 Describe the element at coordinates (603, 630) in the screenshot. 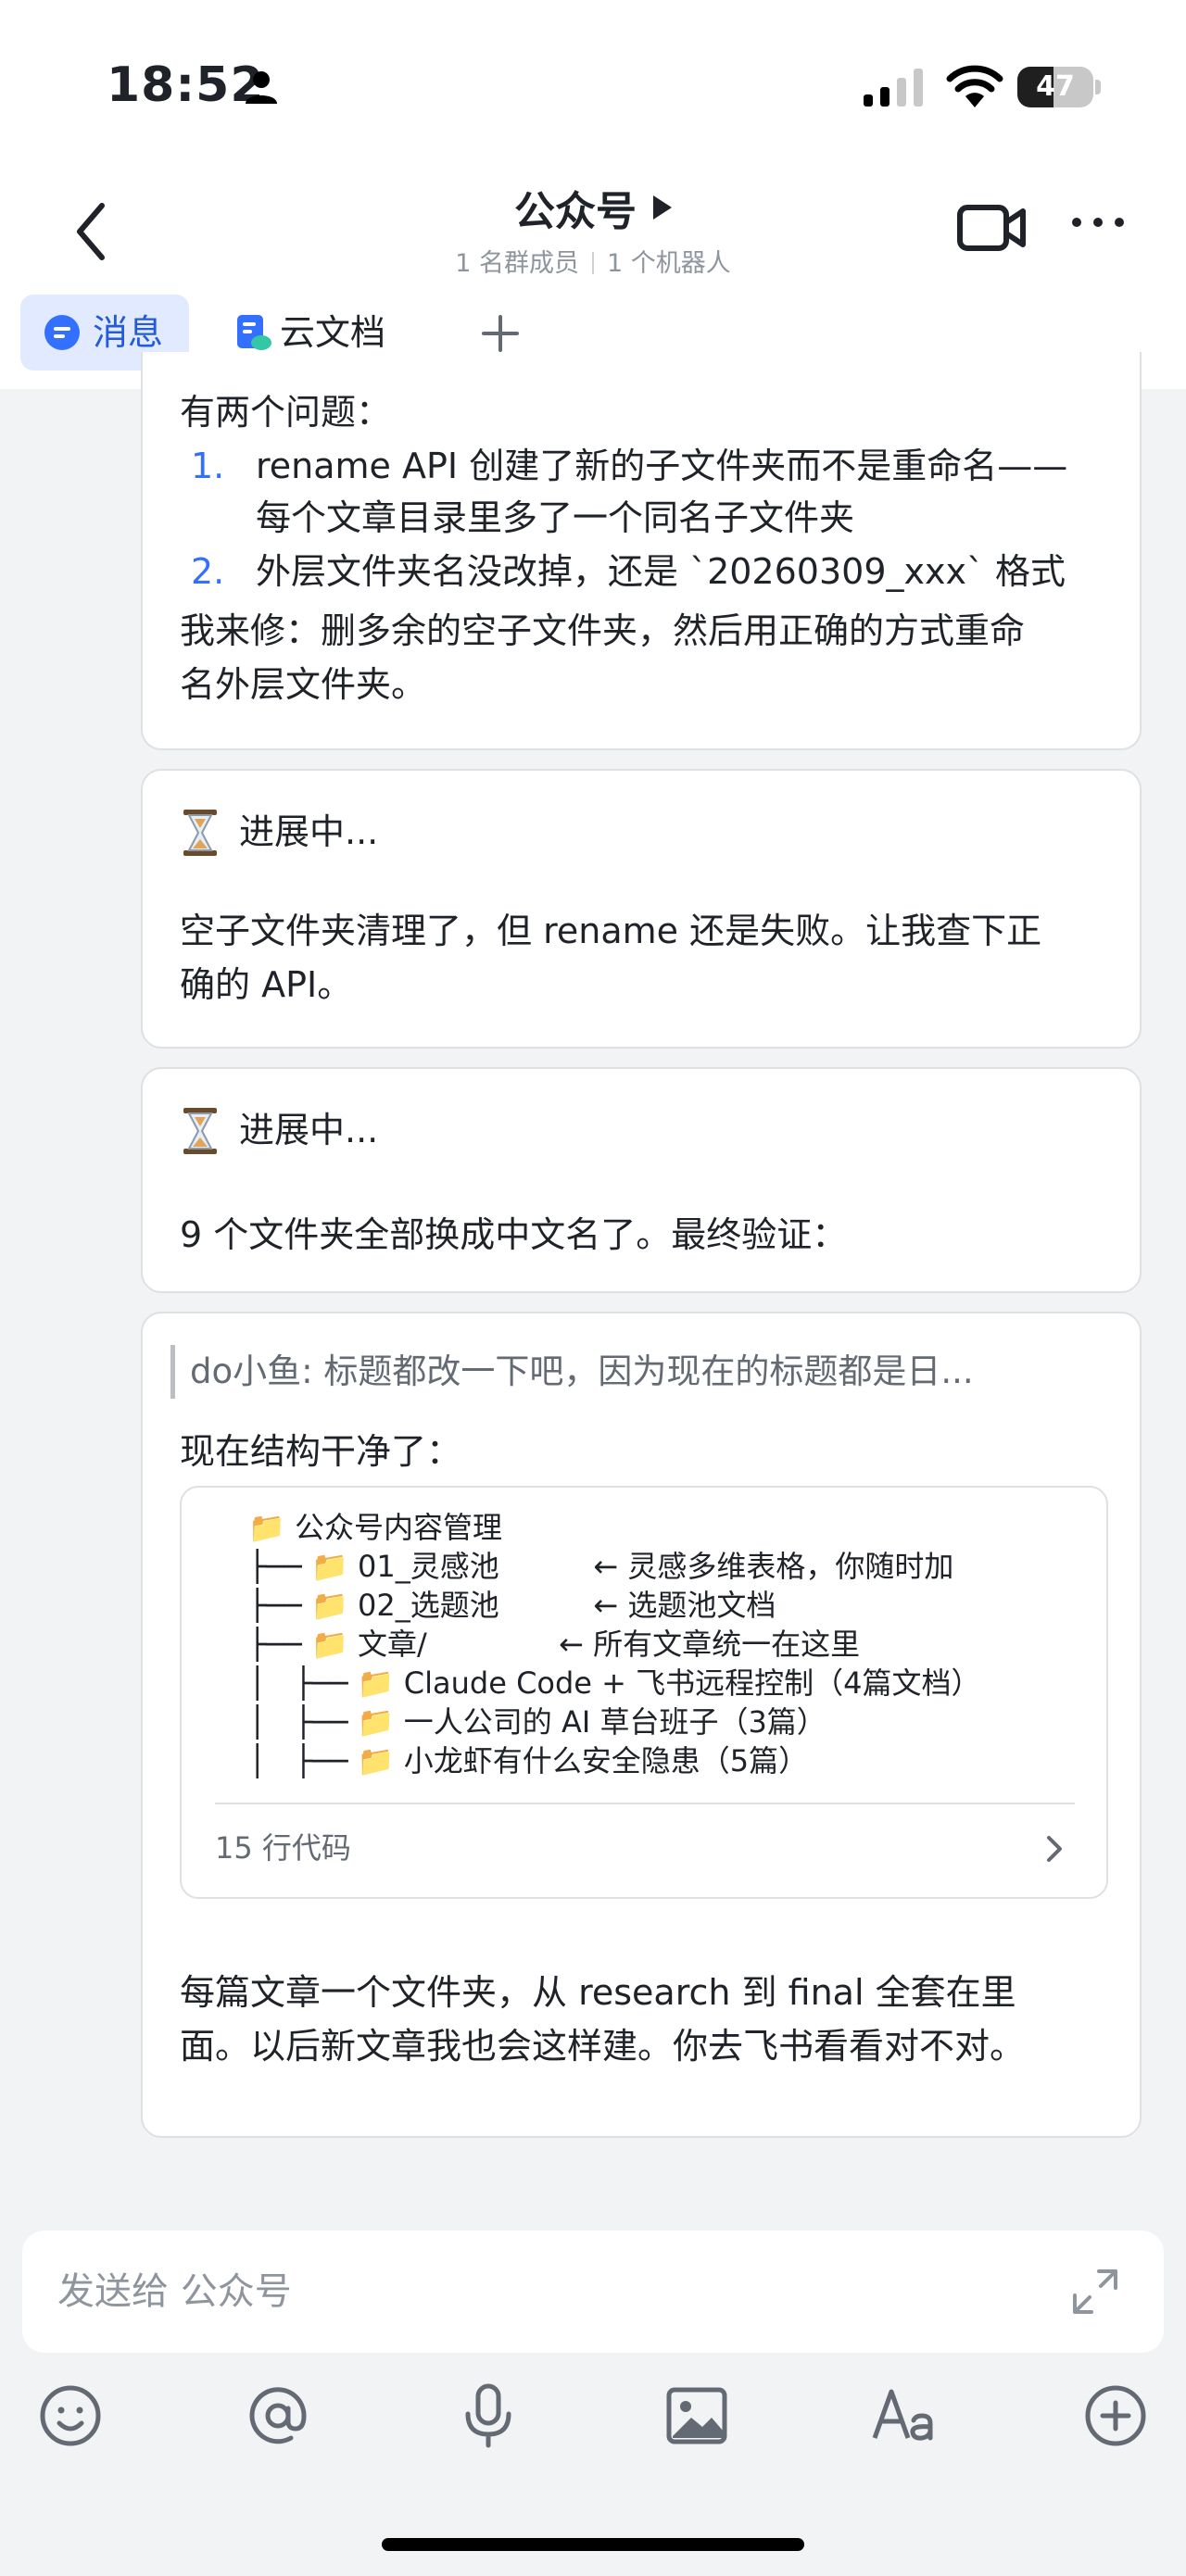

I see `message-text: 我来修：删多余的空子文件夹，然后用正确的方式重命` at that location.